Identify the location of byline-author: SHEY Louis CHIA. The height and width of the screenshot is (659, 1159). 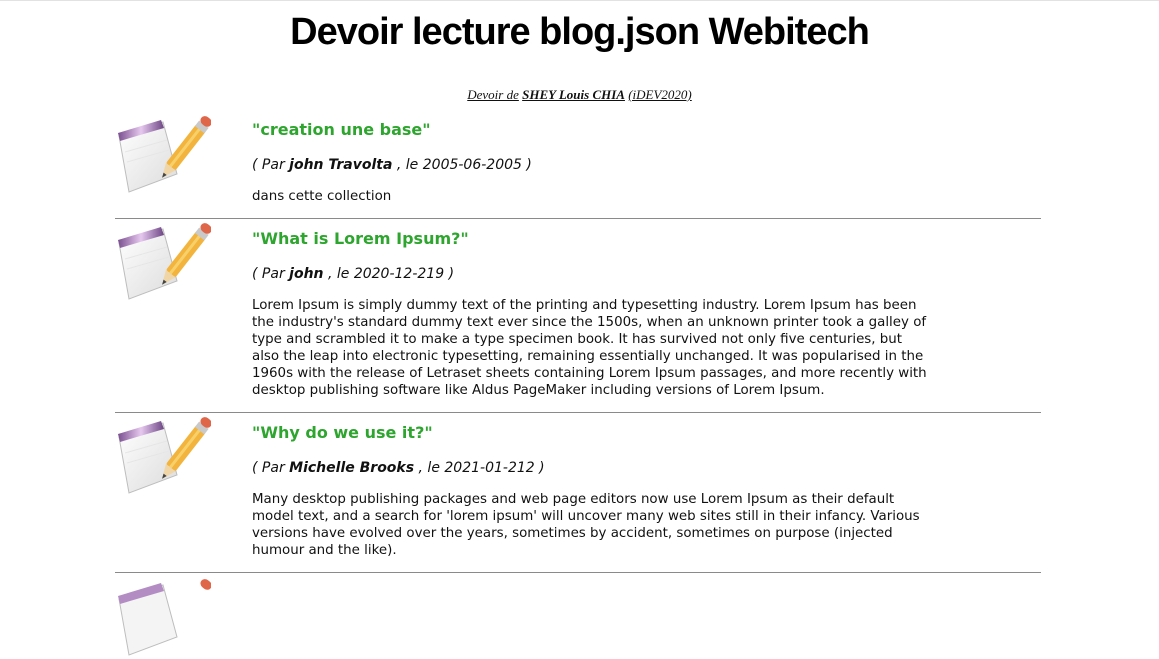
(573, 94).